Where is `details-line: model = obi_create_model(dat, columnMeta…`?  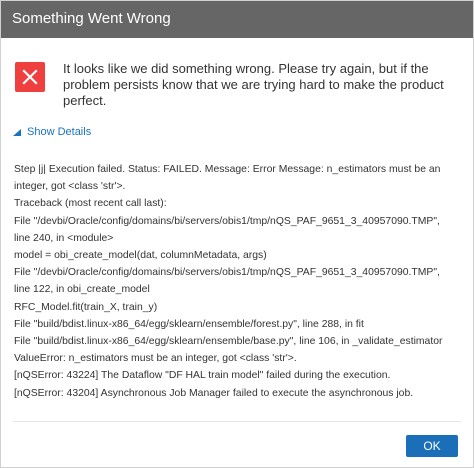 details-line: model = obi_create_model(dat, columnMeta… is located at coordinates (140, 256).